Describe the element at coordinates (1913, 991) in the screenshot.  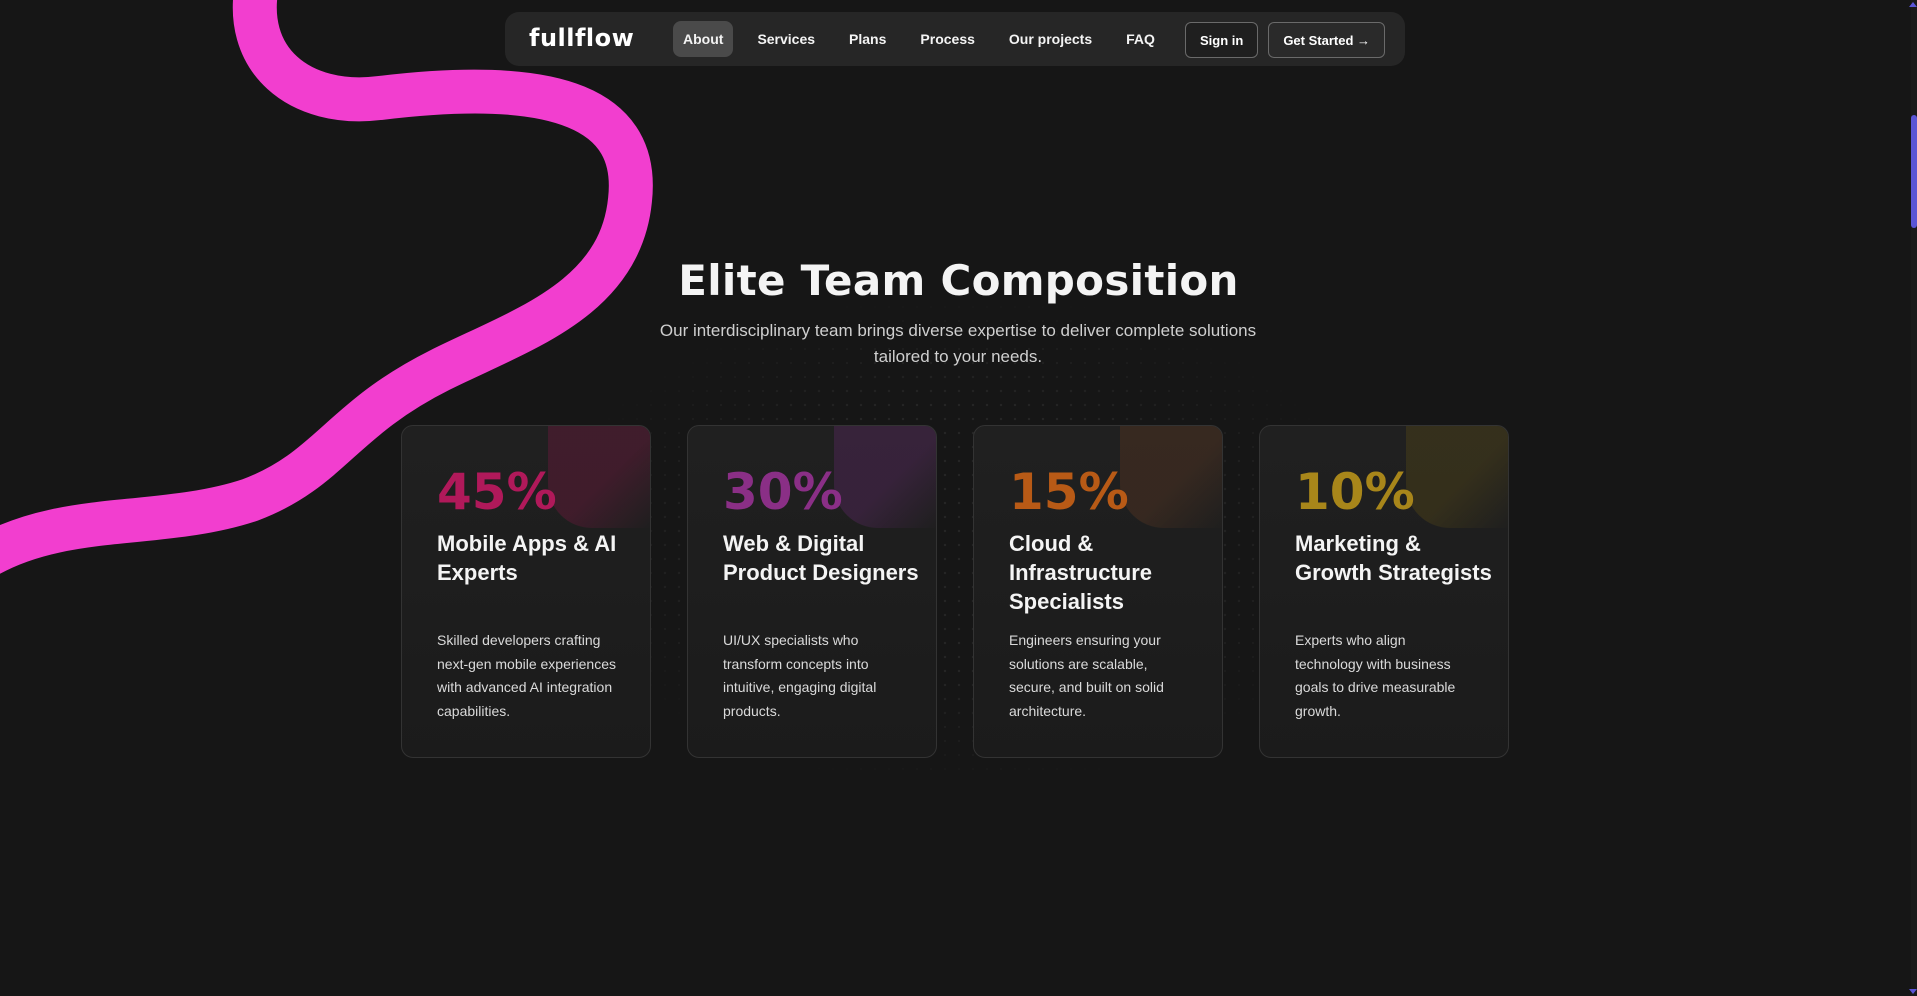
I see `scroll-down-arrow` at that location.